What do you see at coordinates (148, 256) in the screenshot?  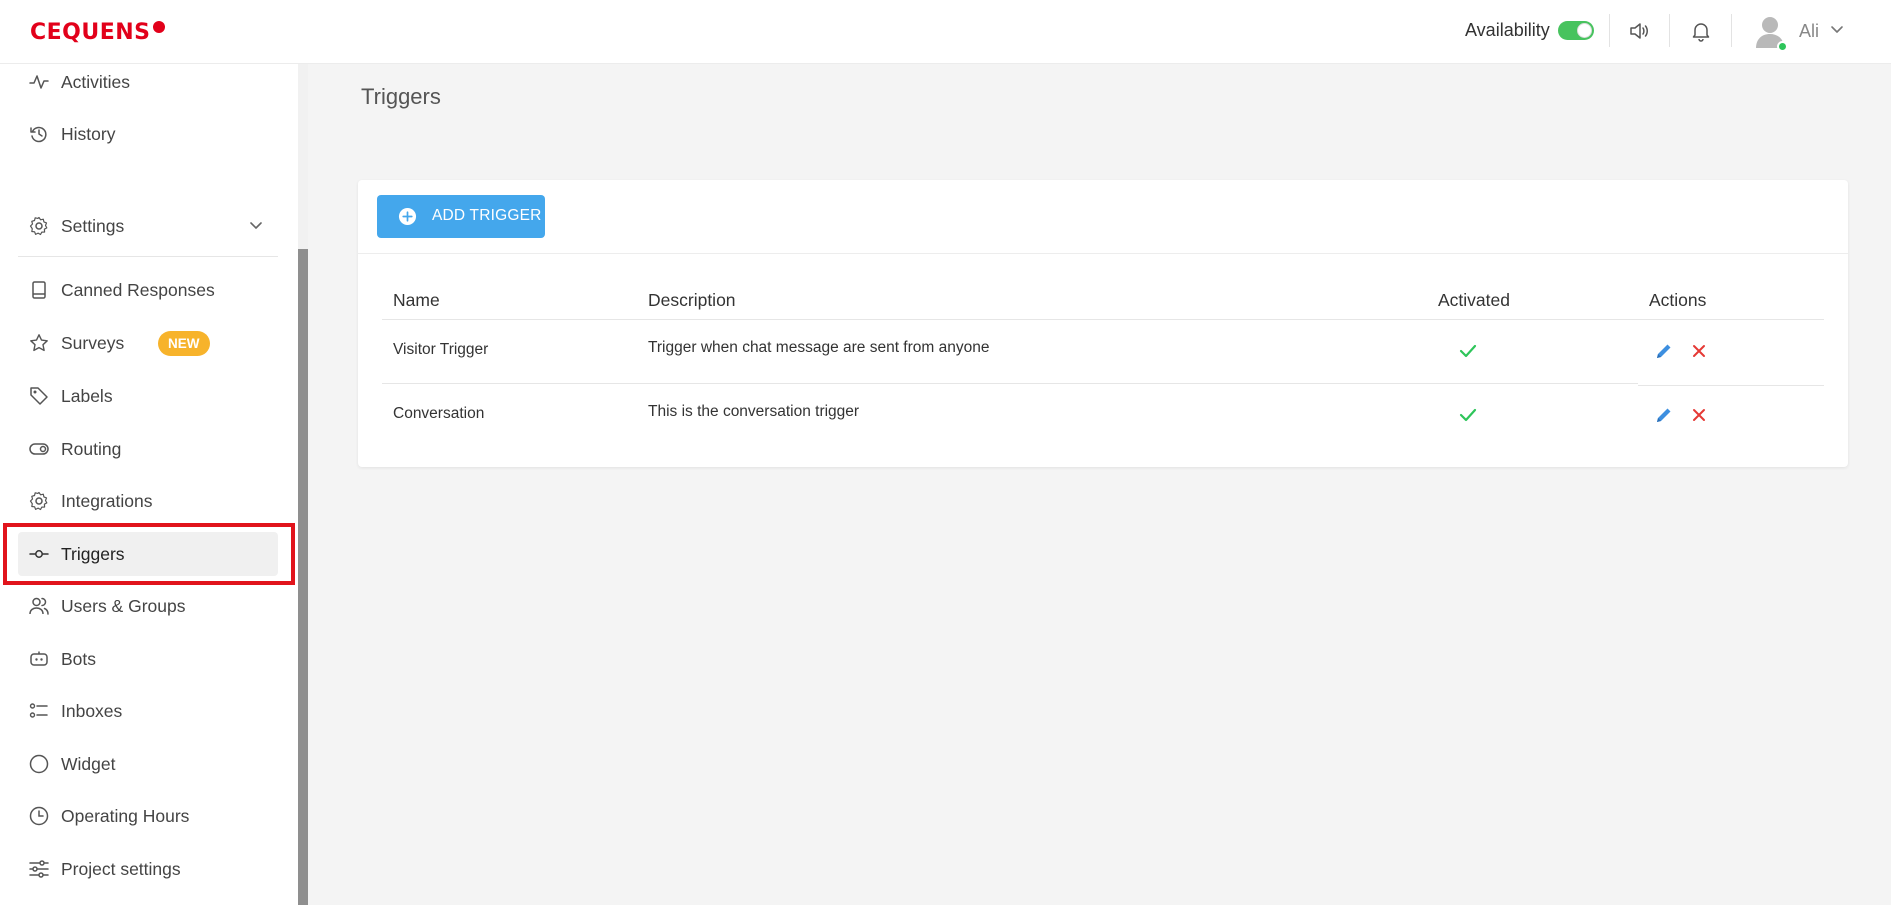 I see `sidebar-divider` at bounding box center [148, 256].